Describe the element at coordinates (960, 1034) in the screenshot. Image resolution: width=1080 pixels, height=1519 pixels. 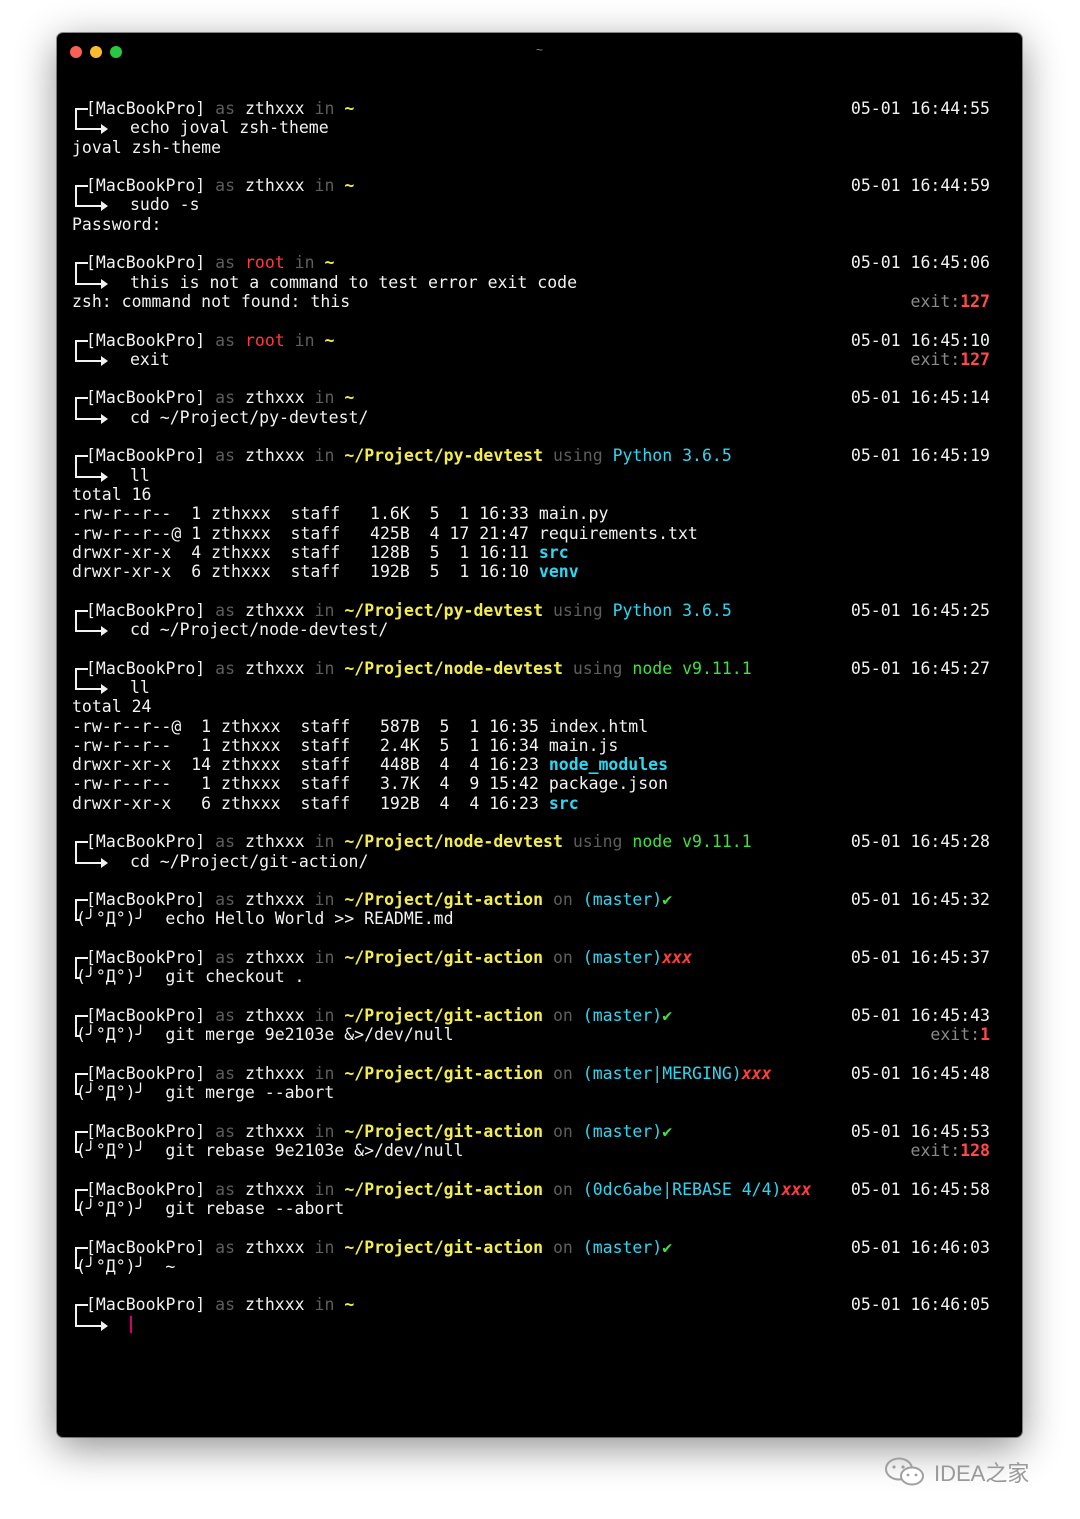
I see `exit-status: exit:1` at that location.